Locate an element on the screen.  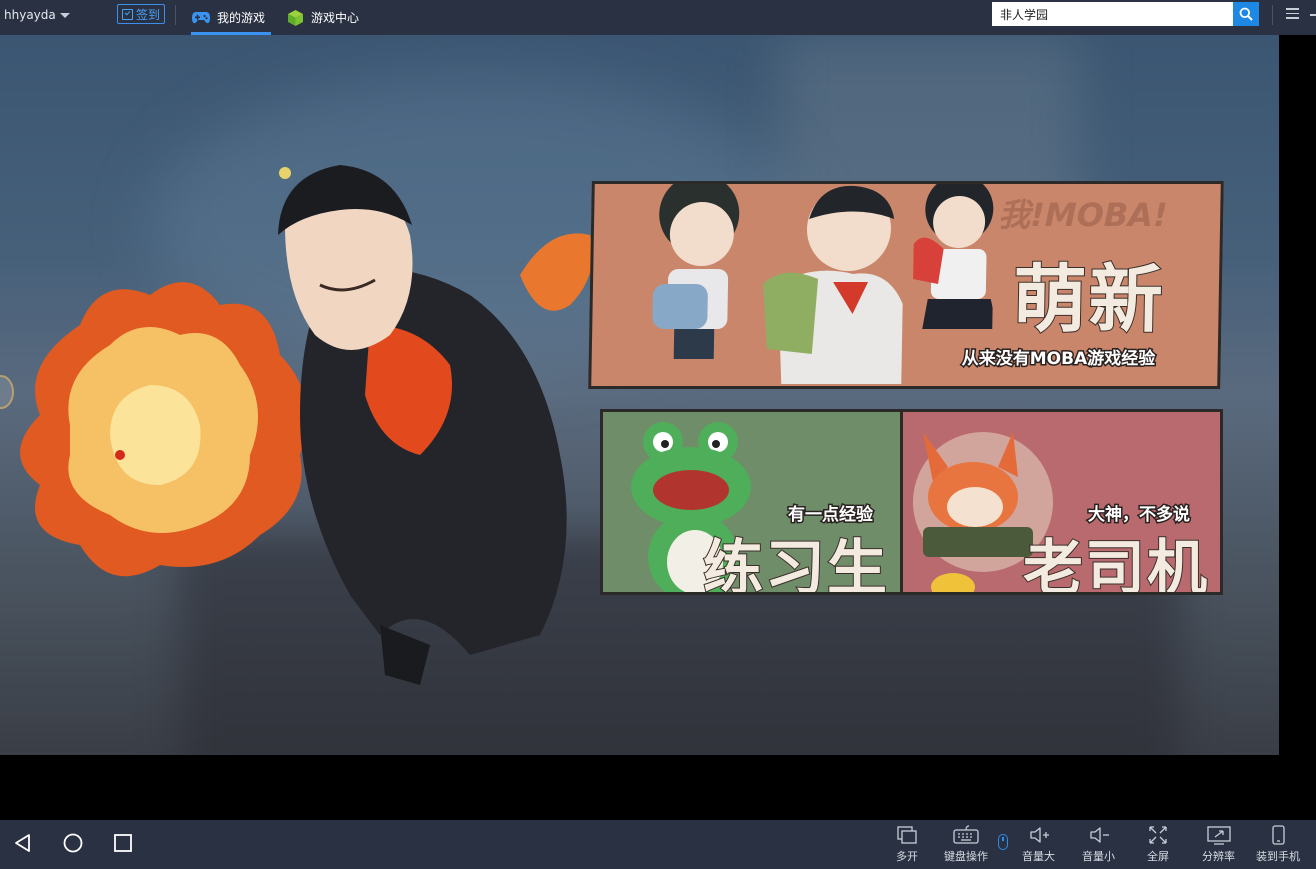
back-button is located at coordinates (23, 843).